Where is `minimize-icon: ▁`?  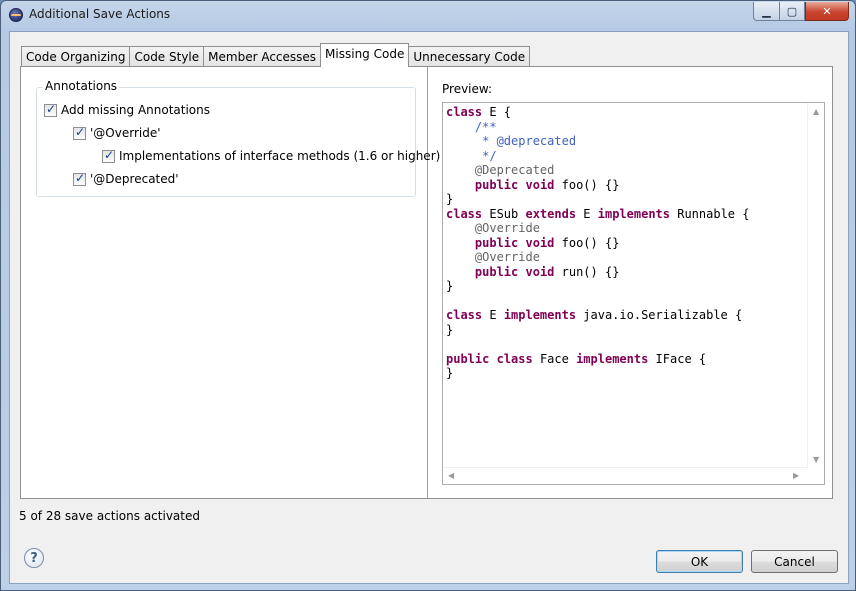 minimize-icon: ▁ is located at coordinates (766, 11).